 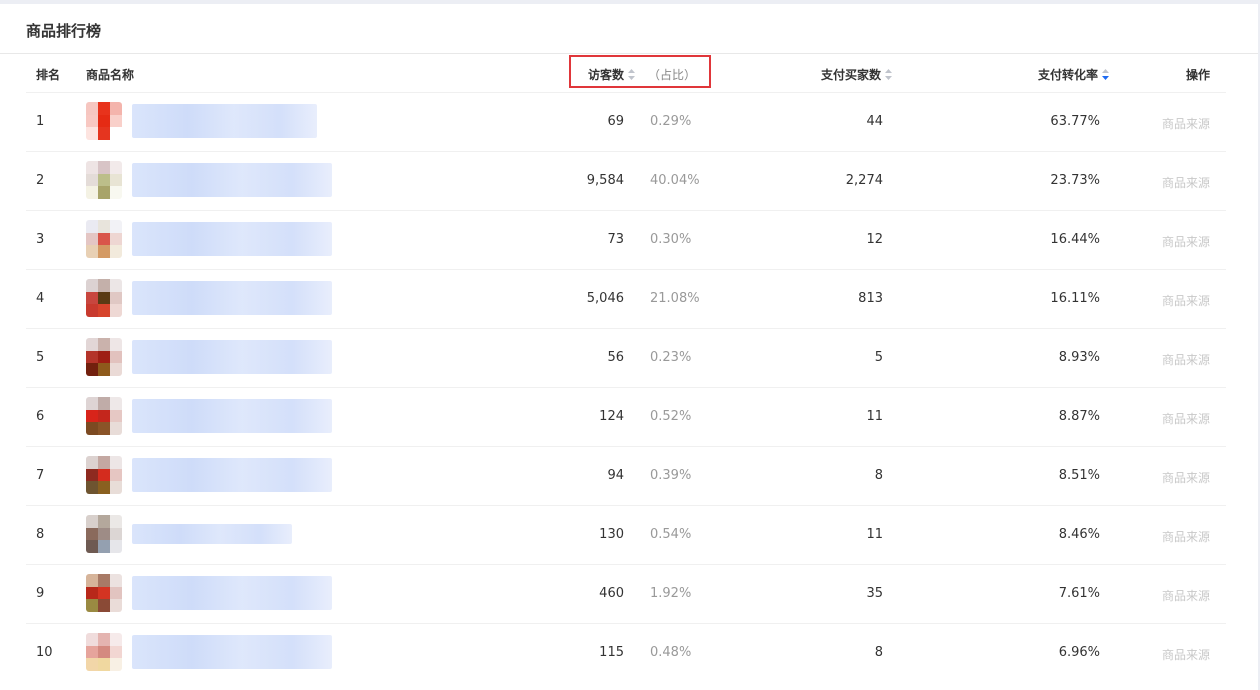 I want to click on visitors-cell: 73, so click(x=615, y=239).